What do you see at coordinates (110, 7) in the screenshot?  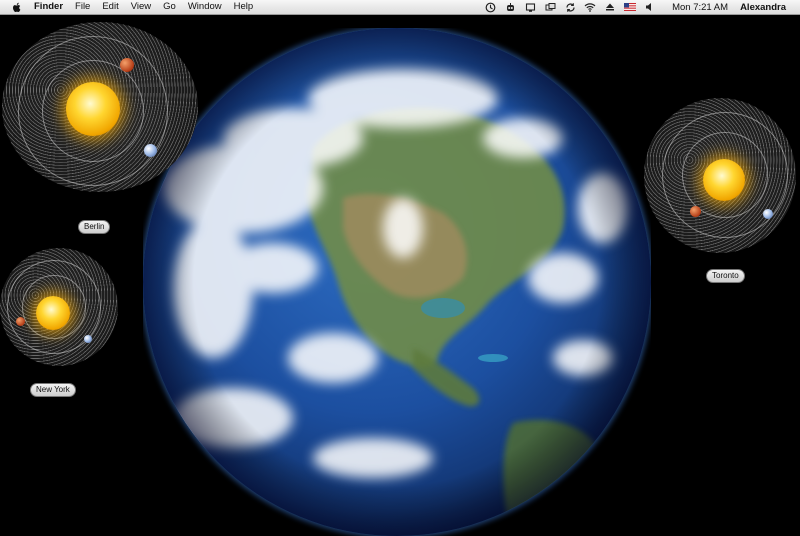 I see `menu-edit: Edit` at bounding box center [110, 7].